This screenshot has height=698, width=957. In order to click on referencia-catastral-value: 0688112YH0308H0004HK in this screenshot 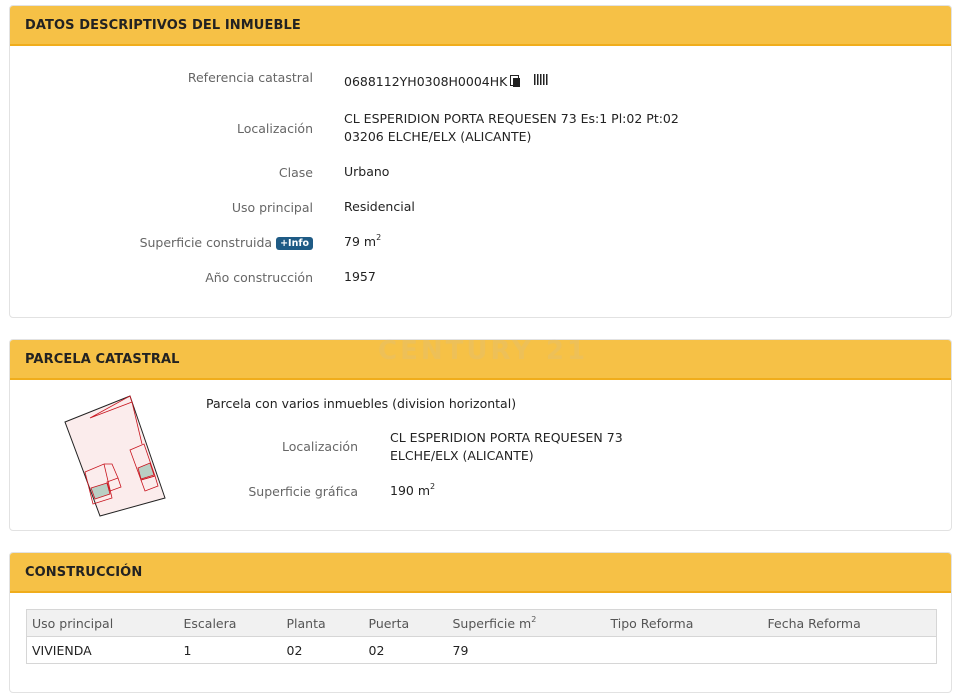, I will do `click(432, 82)`.